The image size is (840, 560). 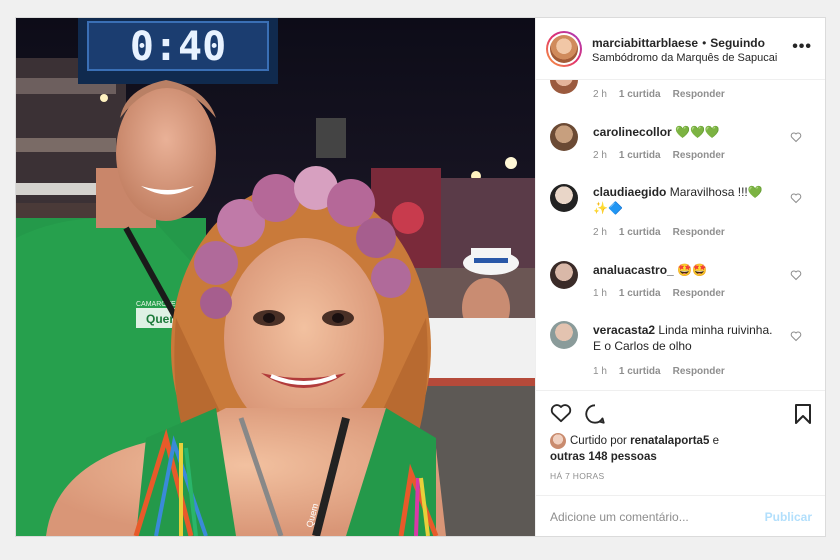 I want to click on liker-username: renatalaporta5, so click(x=669, y=441).